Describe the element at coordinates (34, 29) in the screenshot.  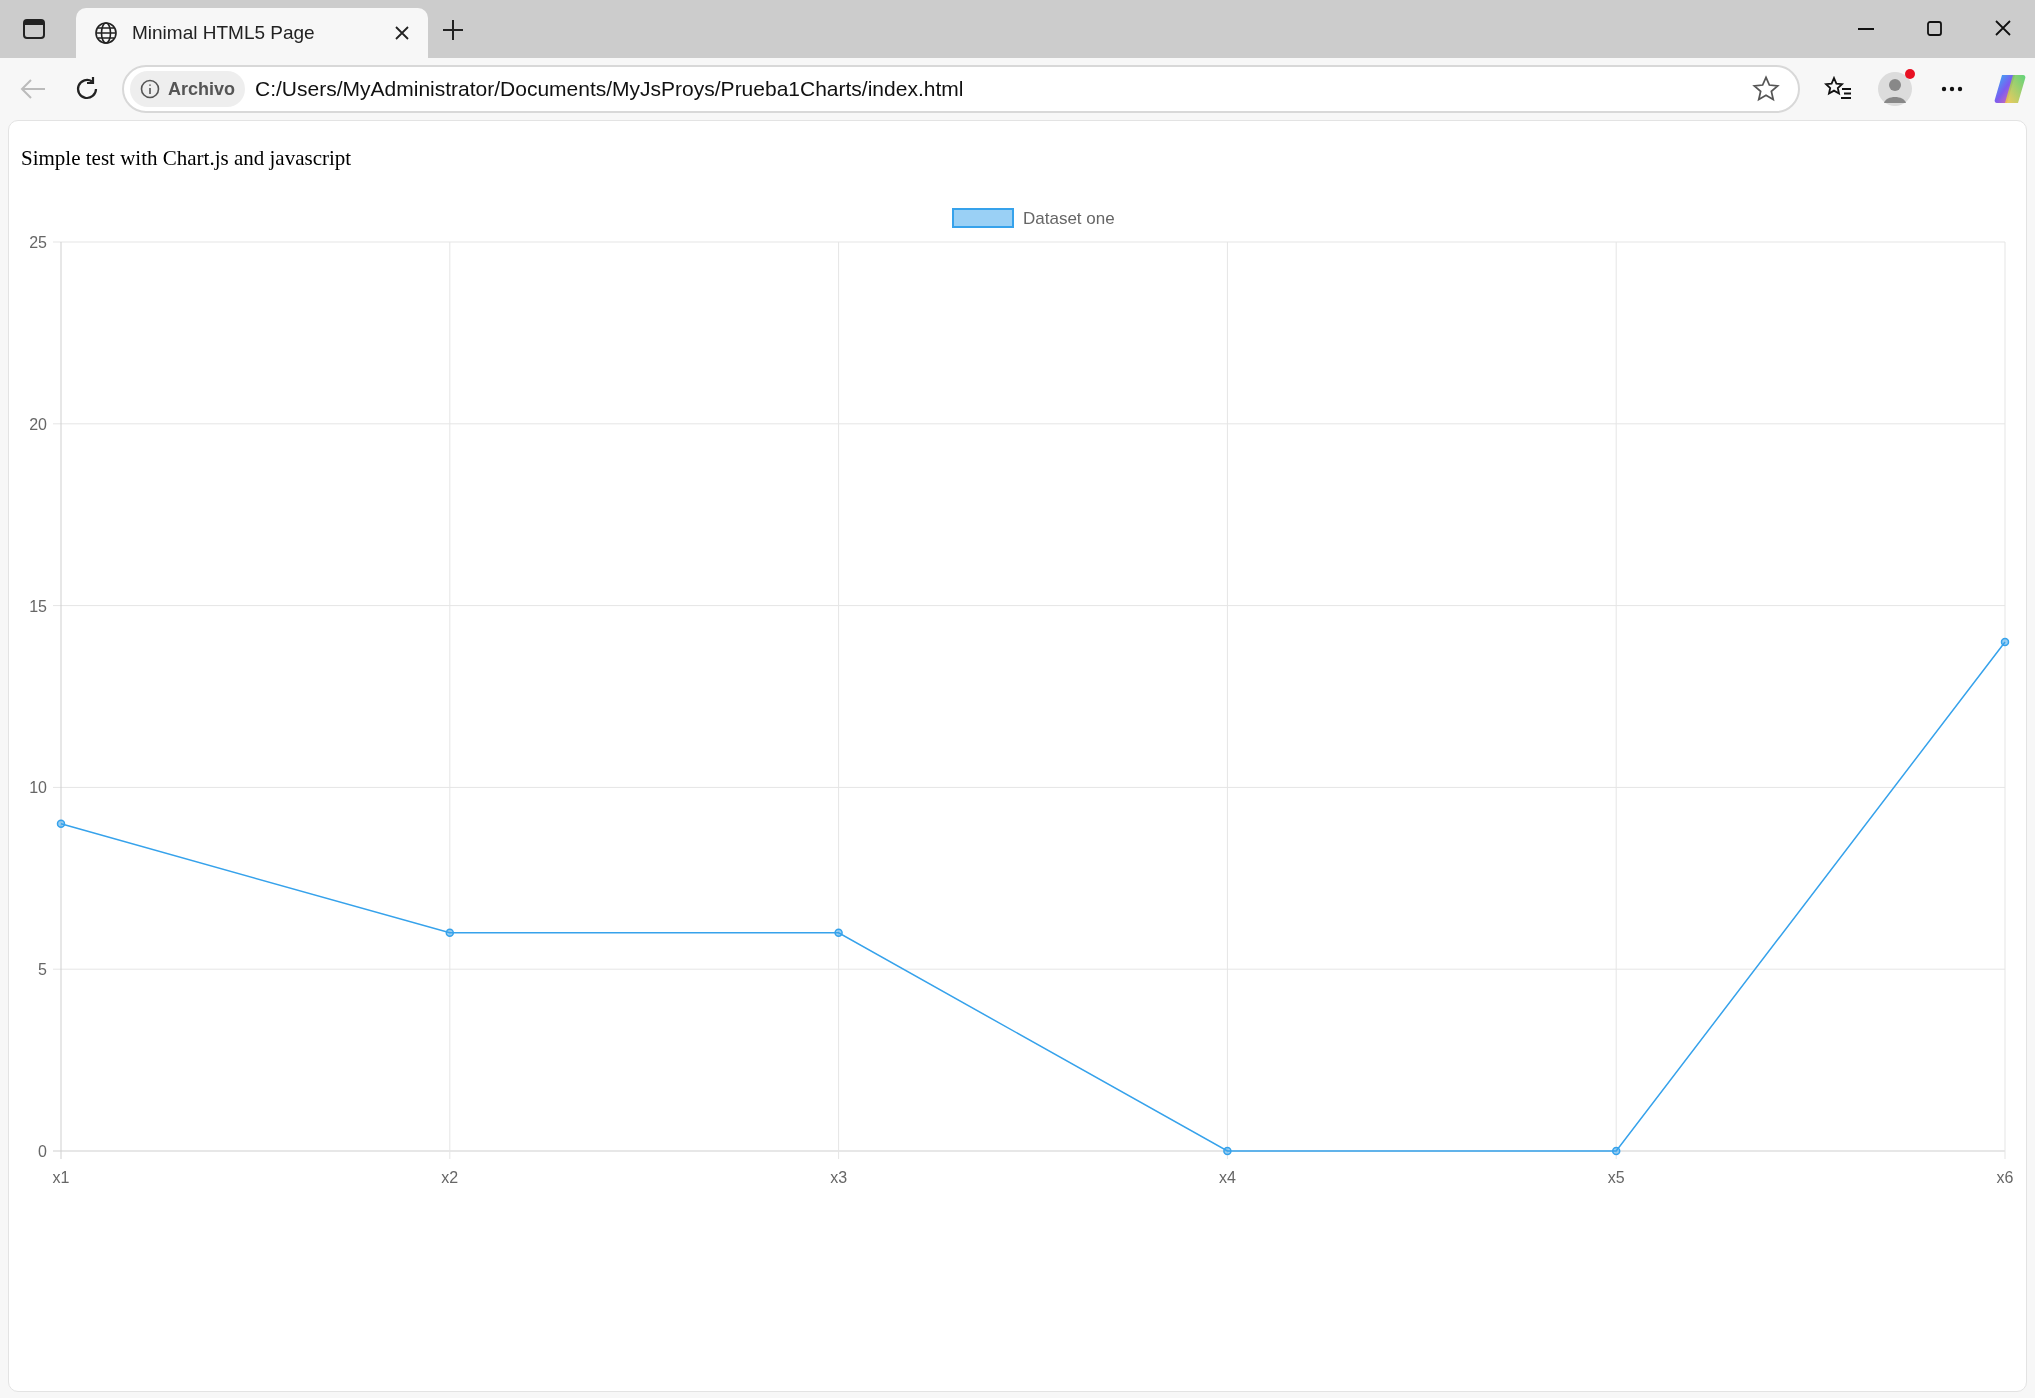
I see `sidebar-toggle-icon` at that location.